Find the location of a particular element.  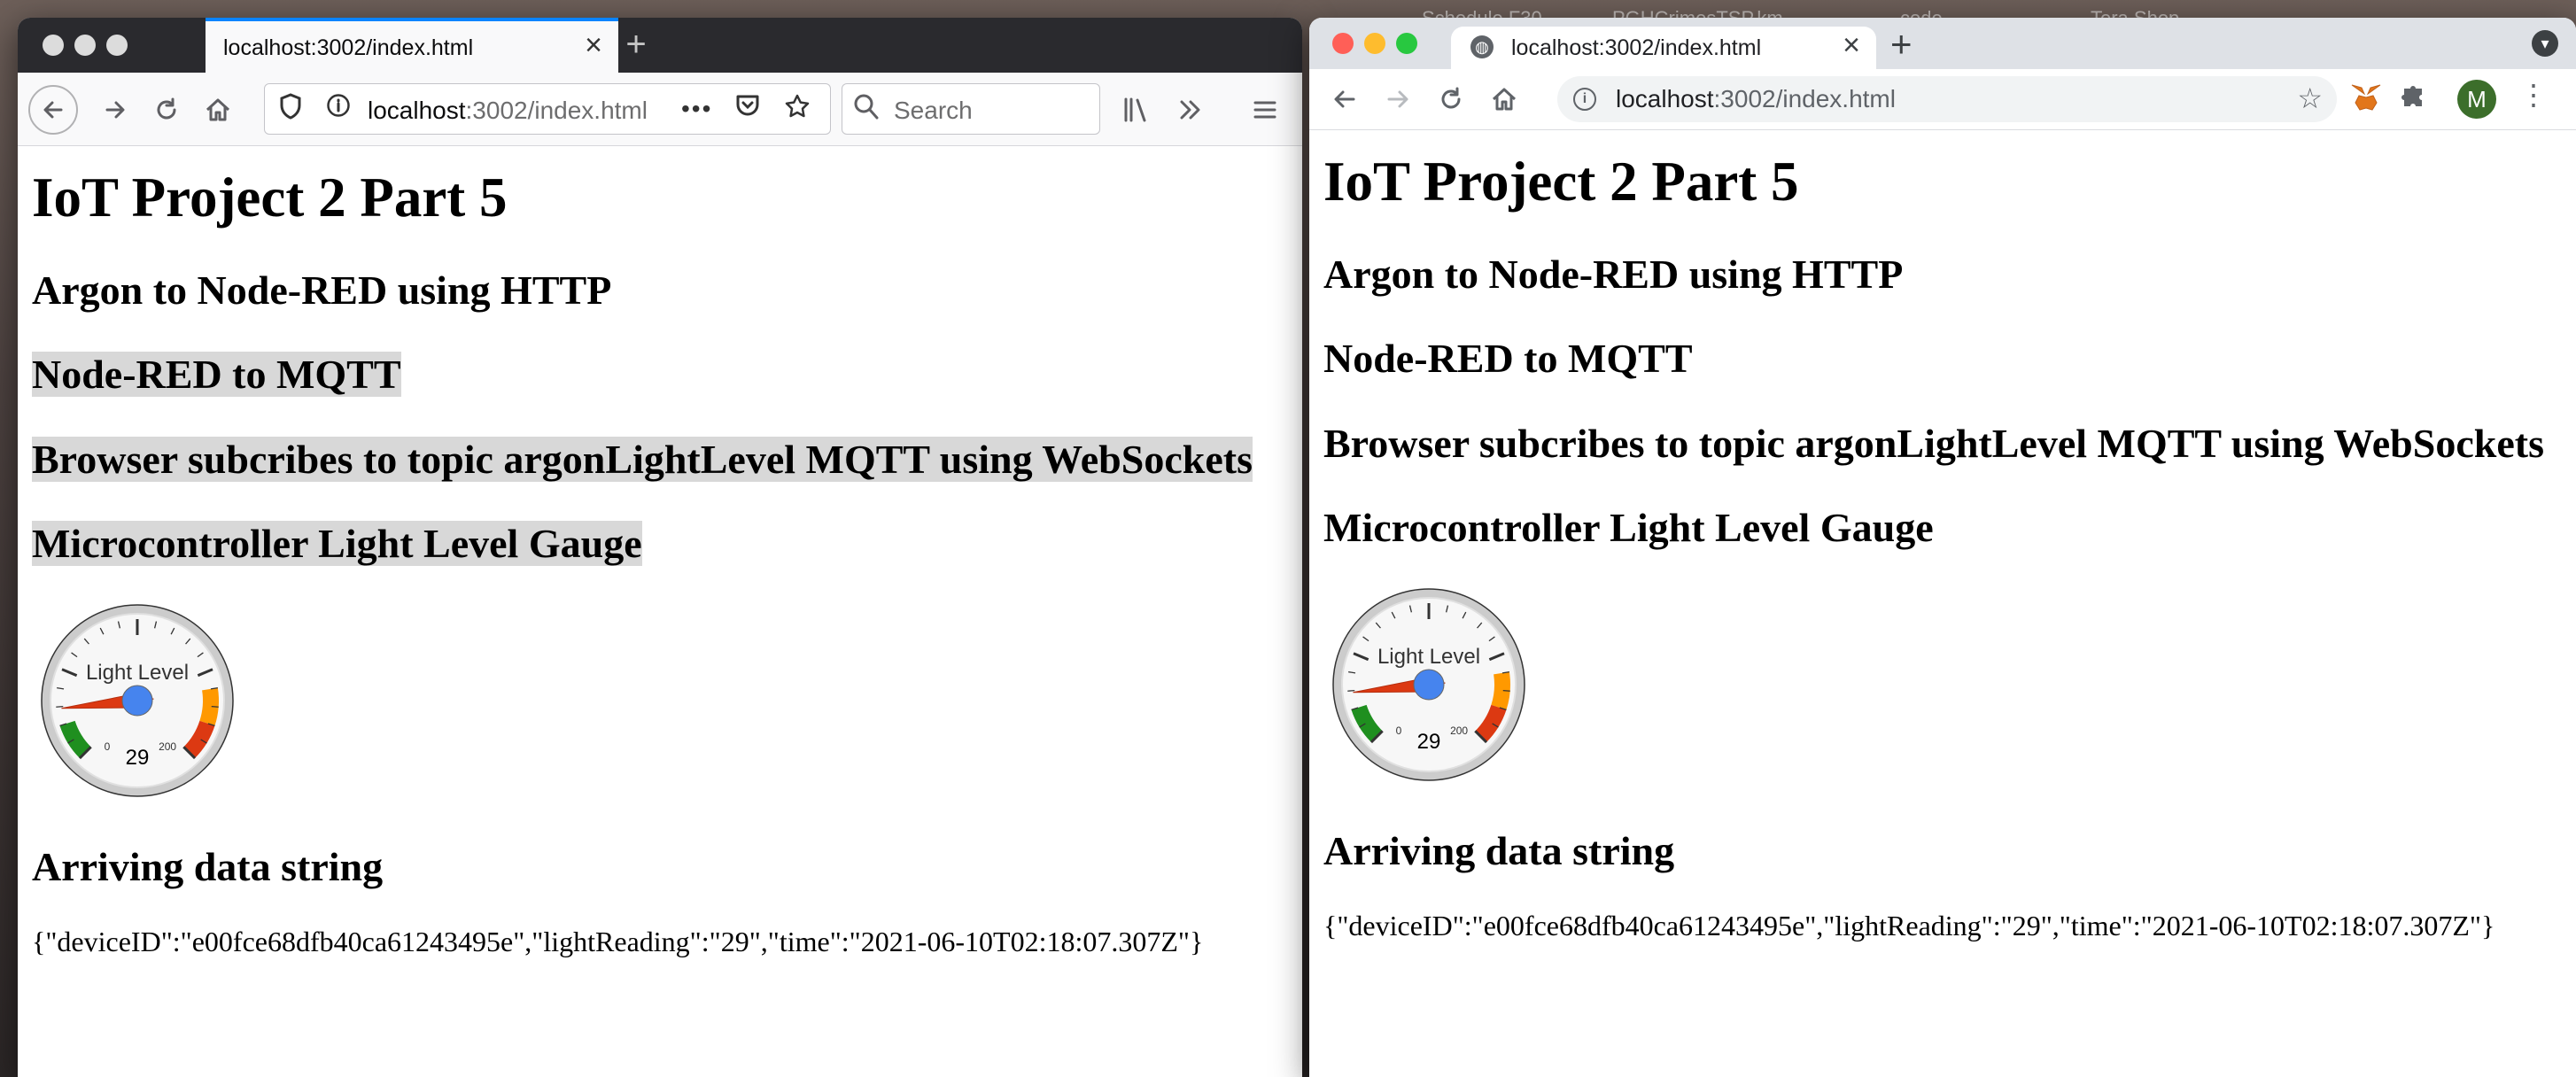

extensions-puzzle-icon is located at coordinates (2413, 98).